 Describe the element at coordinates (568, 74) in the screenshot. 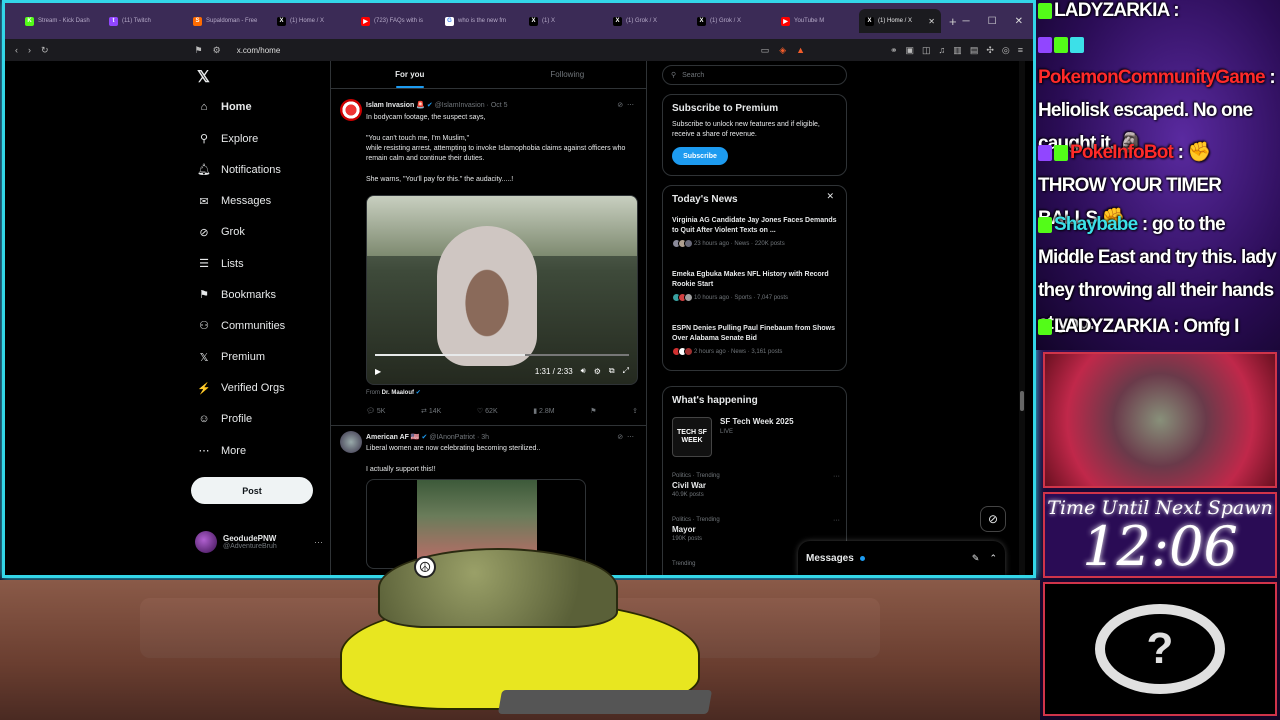

I see `tab-following: Following` at that location.